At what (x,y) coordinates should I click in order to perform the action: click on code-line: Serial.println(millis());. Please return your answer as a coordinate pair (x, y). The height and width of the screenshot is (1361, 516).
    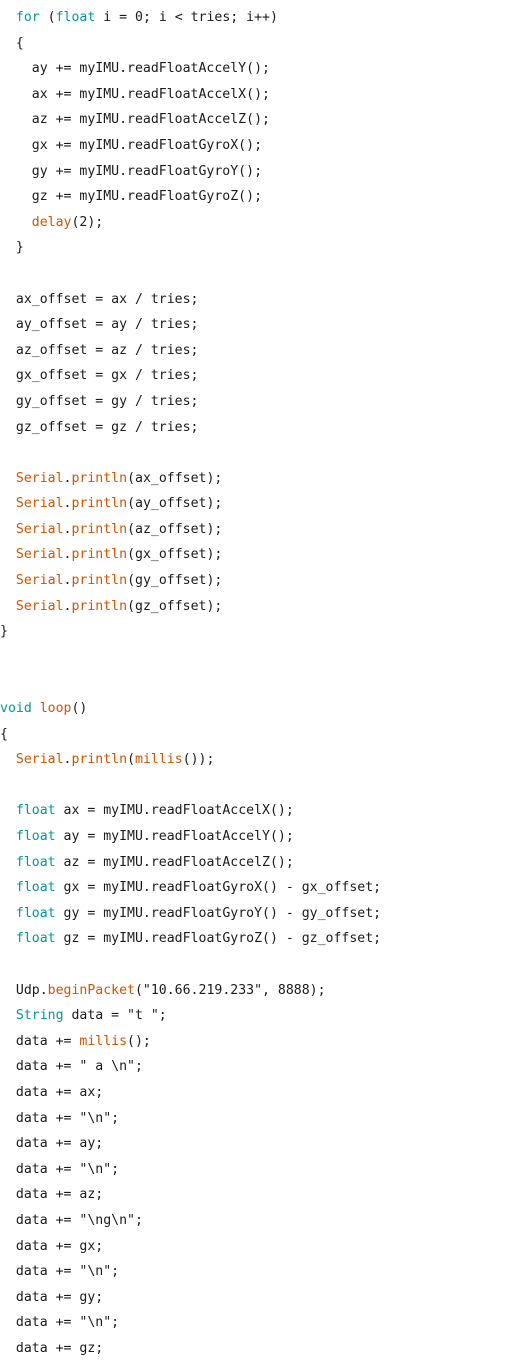
    Looking at the image, I should click on (258, 760).